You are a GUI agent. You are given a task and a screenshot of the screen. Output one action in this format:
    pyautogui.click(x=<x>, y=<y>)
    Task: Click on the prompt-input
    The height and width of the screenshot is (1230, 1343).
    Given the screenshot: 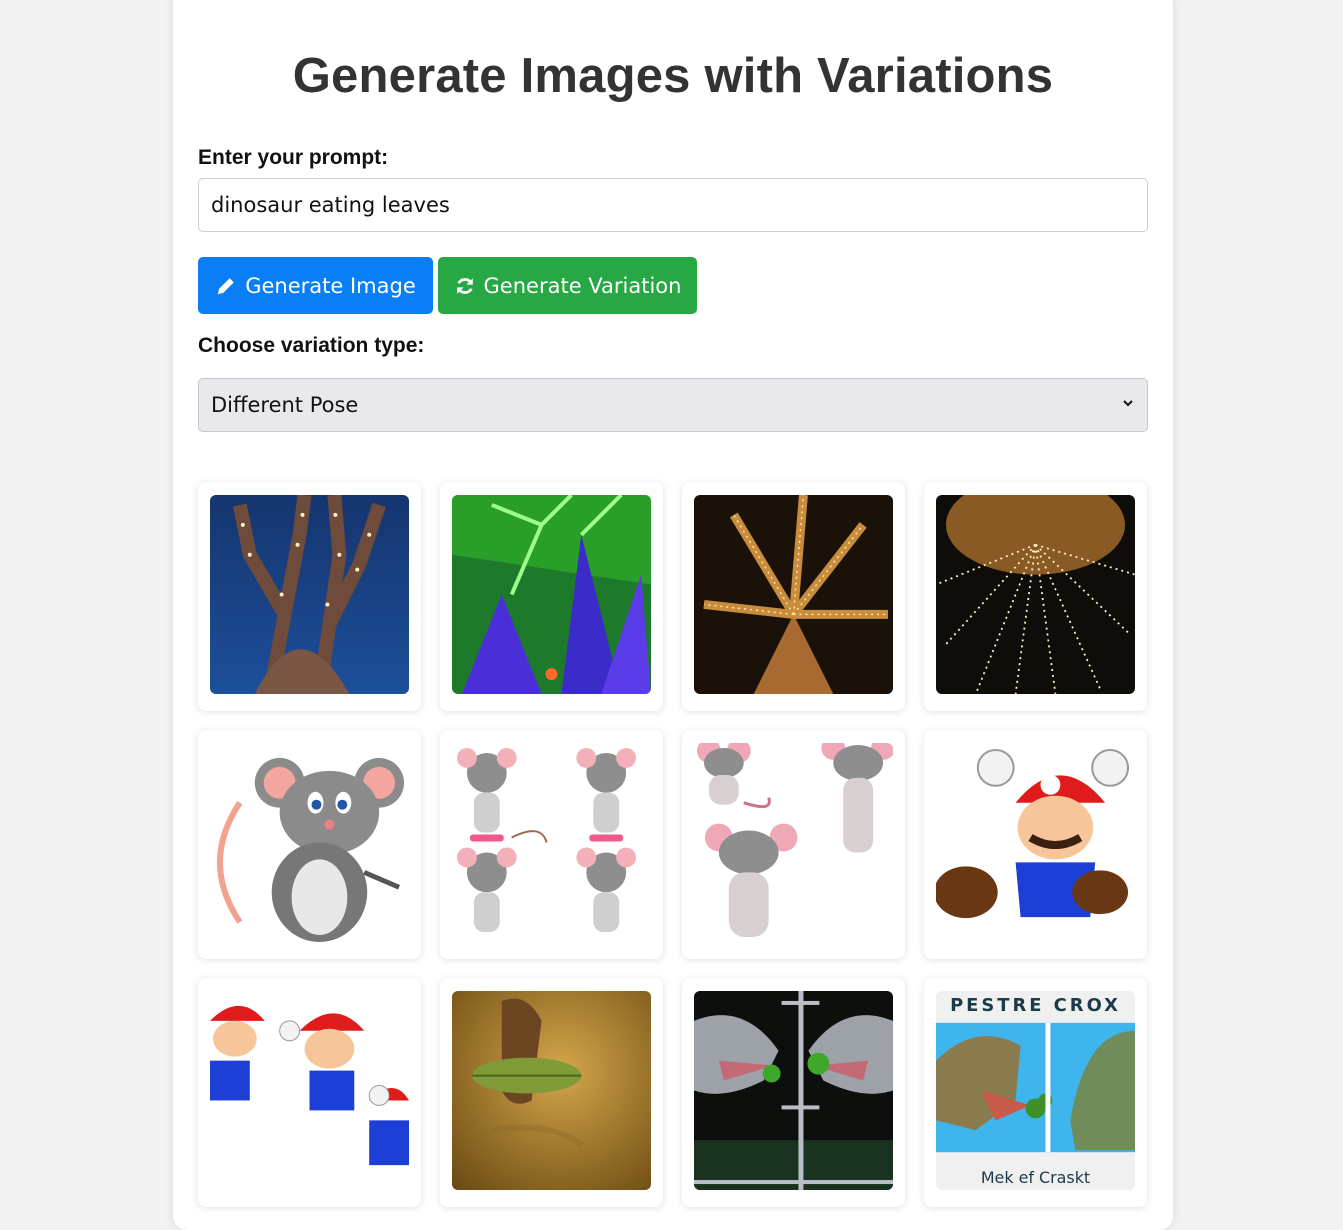 What is the action you would take?
    pyautogui.click(x=673, y=205)
    